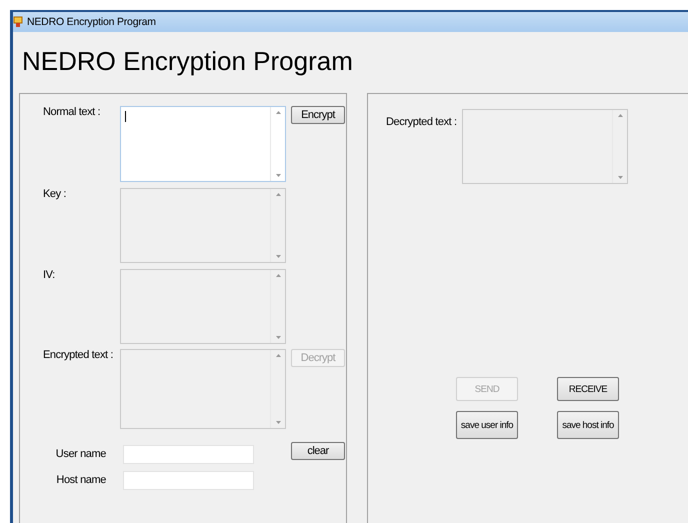 This screenshot has height=523, width=688. I want to click on field-label: Decrypted text :, so click(421, 122).